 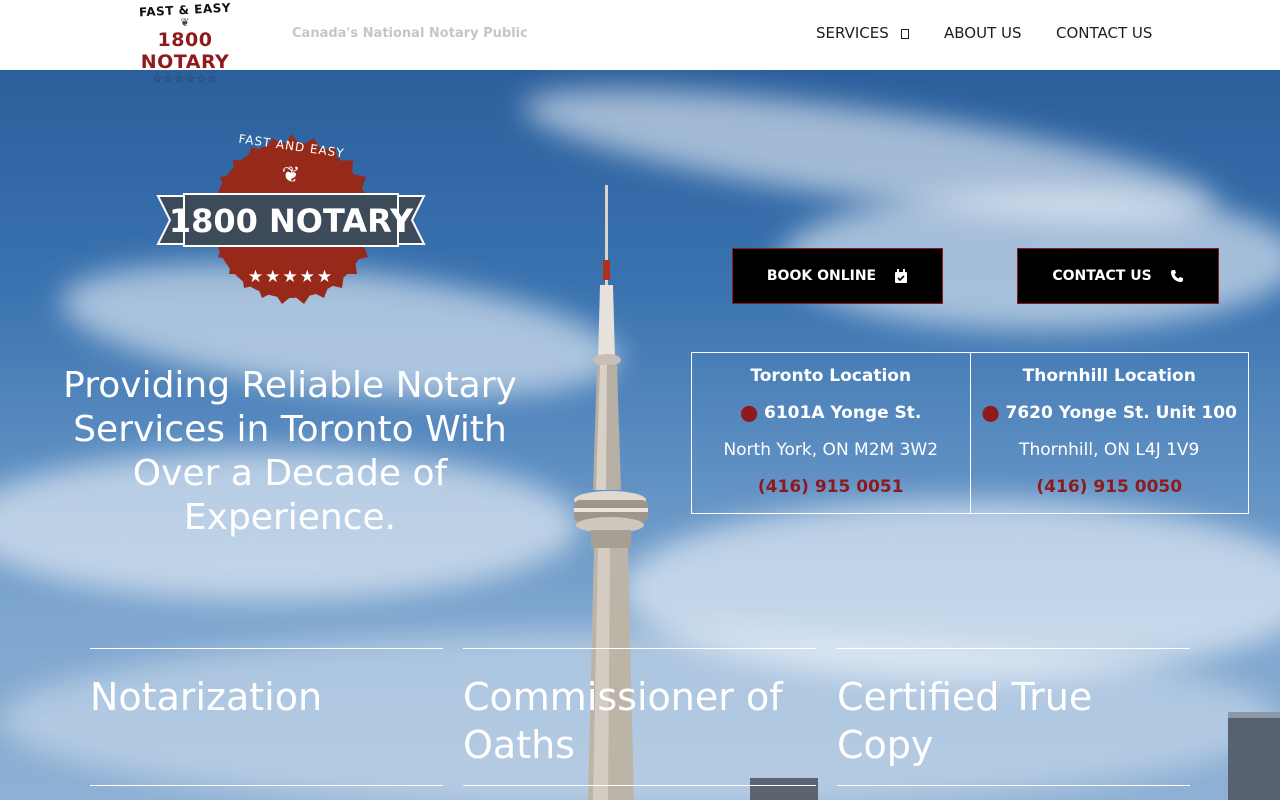 What do you see at coordinates (1104, 33) in the screenshot?
I see `nav-contact-us: CONTACT US` at bounding box center [1104, 33].